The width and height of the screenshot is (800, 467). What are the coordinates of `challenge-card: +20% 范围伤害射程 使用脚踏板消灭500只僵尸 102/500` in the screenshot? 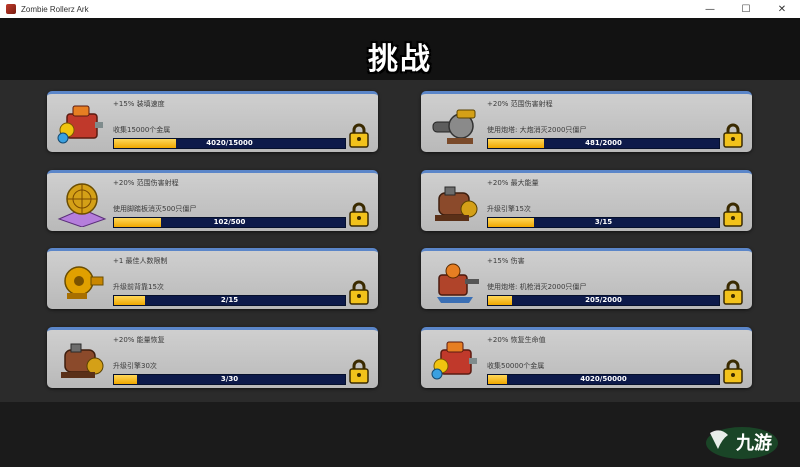 It's located at (212, 200).